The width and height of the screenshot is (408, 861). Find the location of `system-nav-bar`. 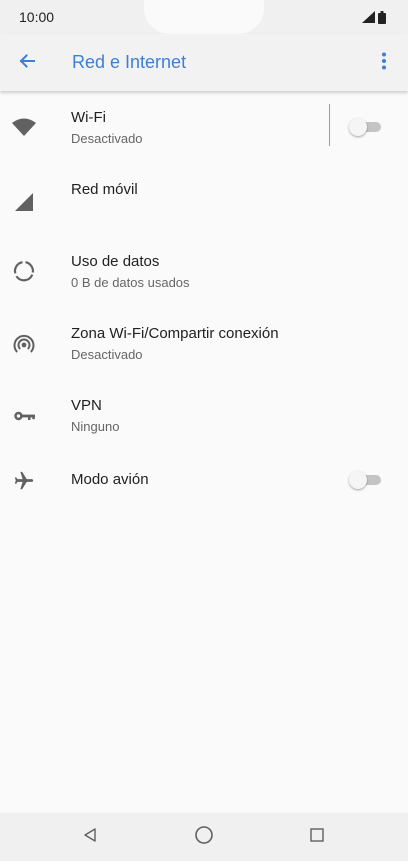

system-nav-bar is located at coordinates (204, 837).